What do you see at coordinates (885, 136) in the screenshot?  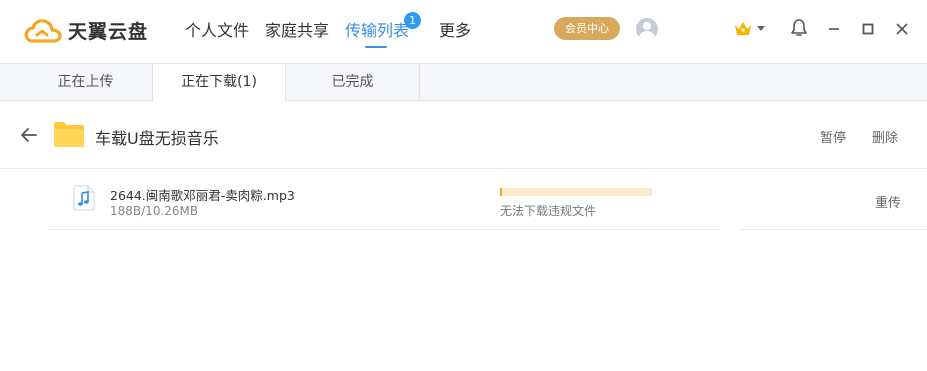 I see `delete-all-button: 删除` at bounding box center [885, 136].